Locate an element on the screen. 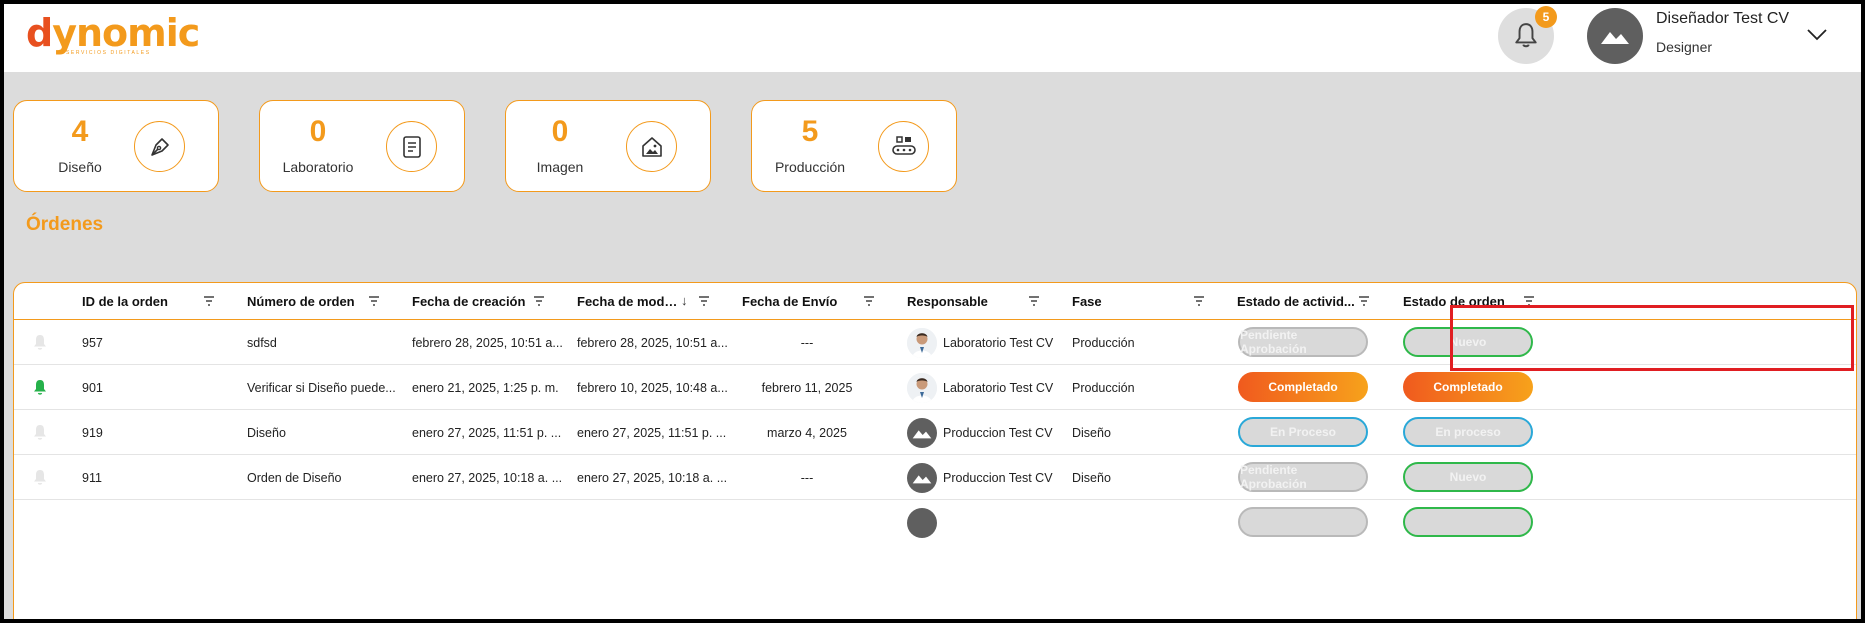 The image size is (1865, 623). pen-nib-icon is located at coordinates (159, 146).